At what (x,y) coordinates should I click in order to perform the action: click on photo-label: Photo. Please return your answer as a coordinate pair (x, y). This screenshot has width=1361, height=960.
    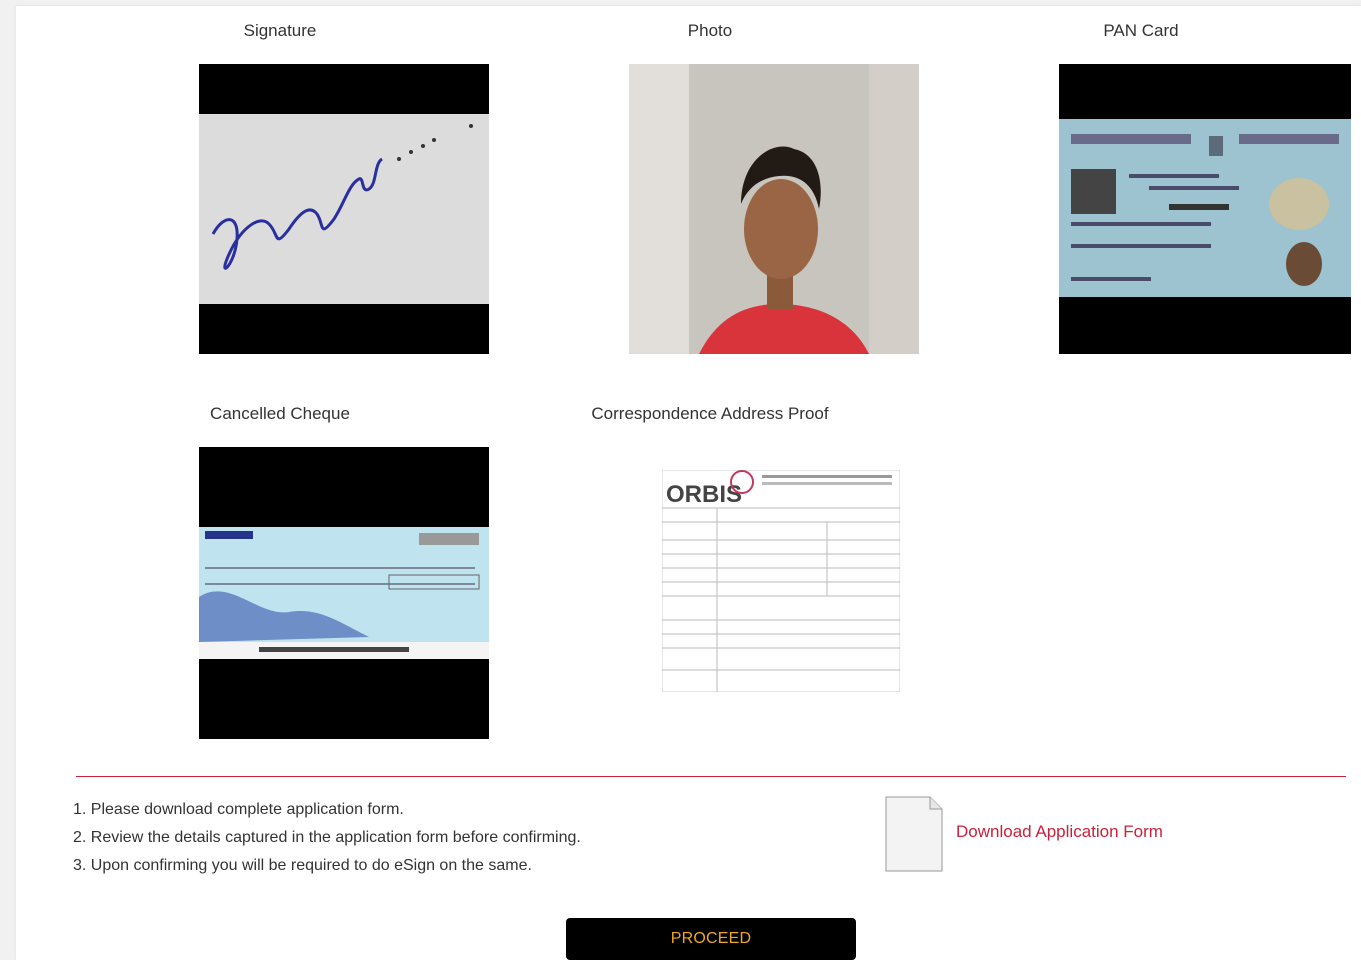
    Looking at the image, I should click on (710, 30).